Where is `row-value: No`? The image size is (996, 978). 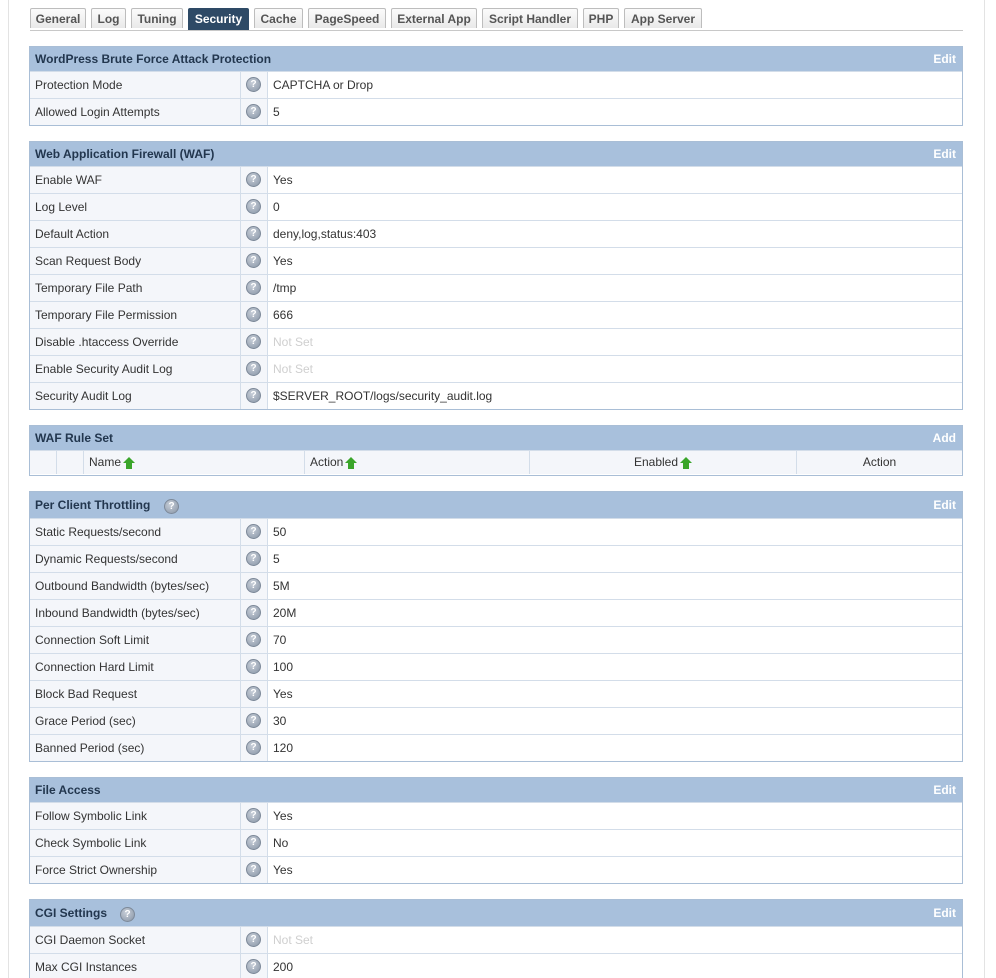
row-value: No is located at coordinates (281, 843).